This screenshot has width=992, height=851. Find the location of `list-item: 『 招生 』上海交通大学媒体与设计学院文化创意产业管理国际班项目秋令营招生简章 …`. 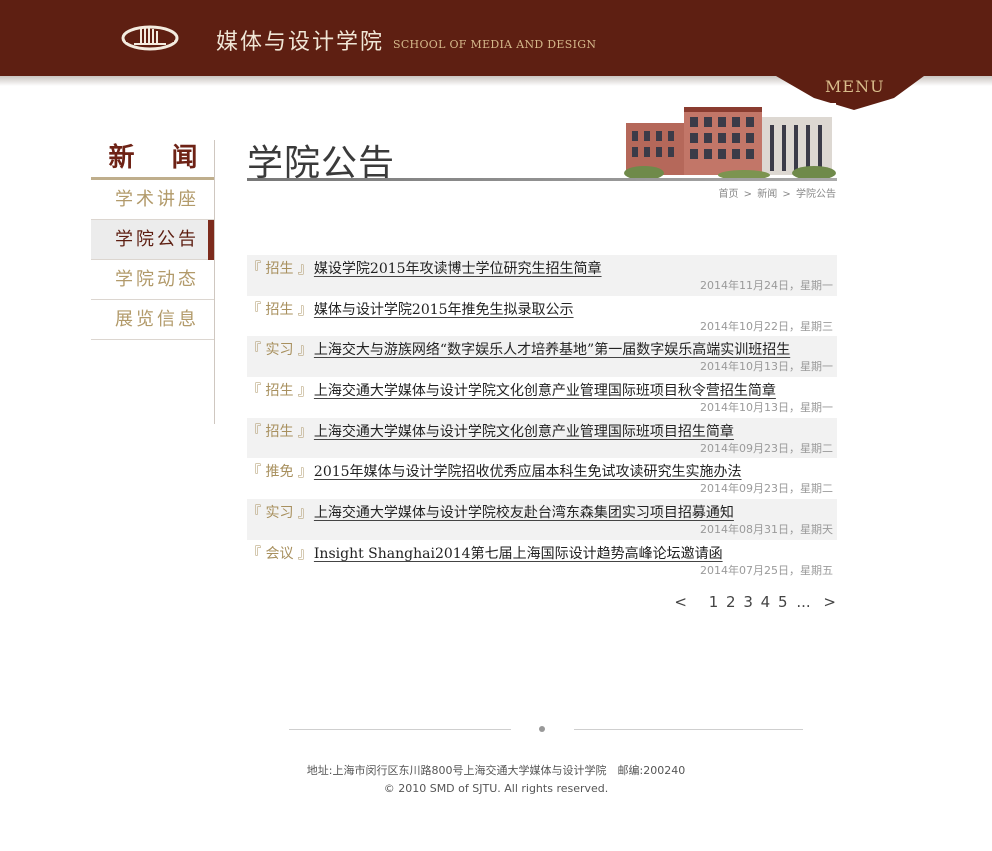

list-item: 『 招生 』上海交通大学媒体与设计学院文化创意产业管理国际班项目秋令营招生简章 … is located at coordinates (542, 397).